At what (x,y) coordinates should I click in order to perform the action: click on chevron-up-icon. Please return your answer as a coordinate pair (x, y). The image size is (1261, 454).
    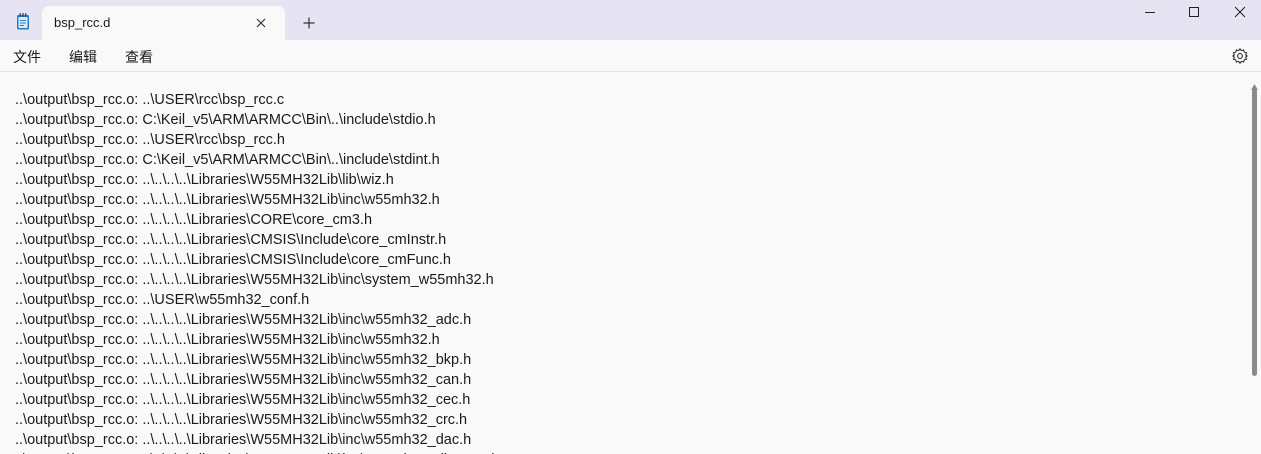
    Looking at the image, I should click on (1254, 83).